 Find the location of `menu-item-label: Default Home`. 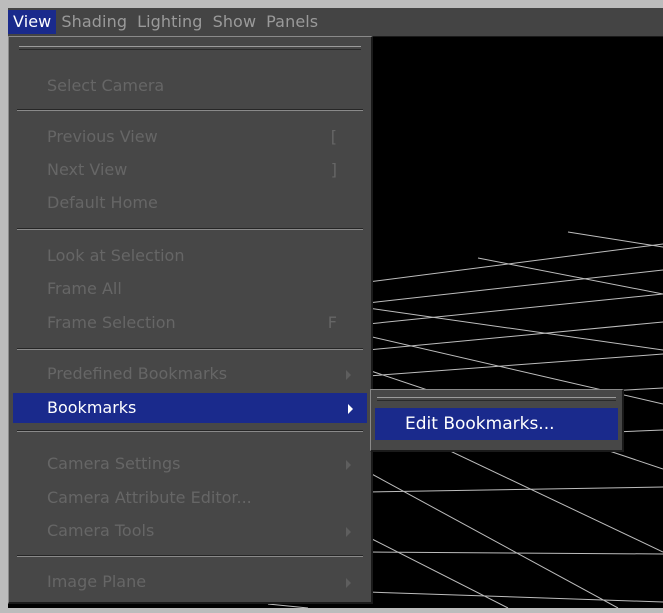

menu-item-label: Default Home is located at coordinates (102, 202).